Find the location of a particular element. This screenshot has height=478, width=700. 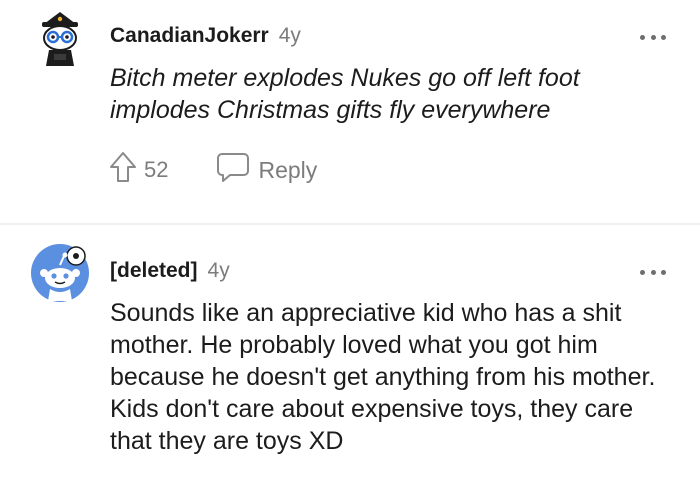

username: CanadianJokerr is located at coordinates (189, 36).